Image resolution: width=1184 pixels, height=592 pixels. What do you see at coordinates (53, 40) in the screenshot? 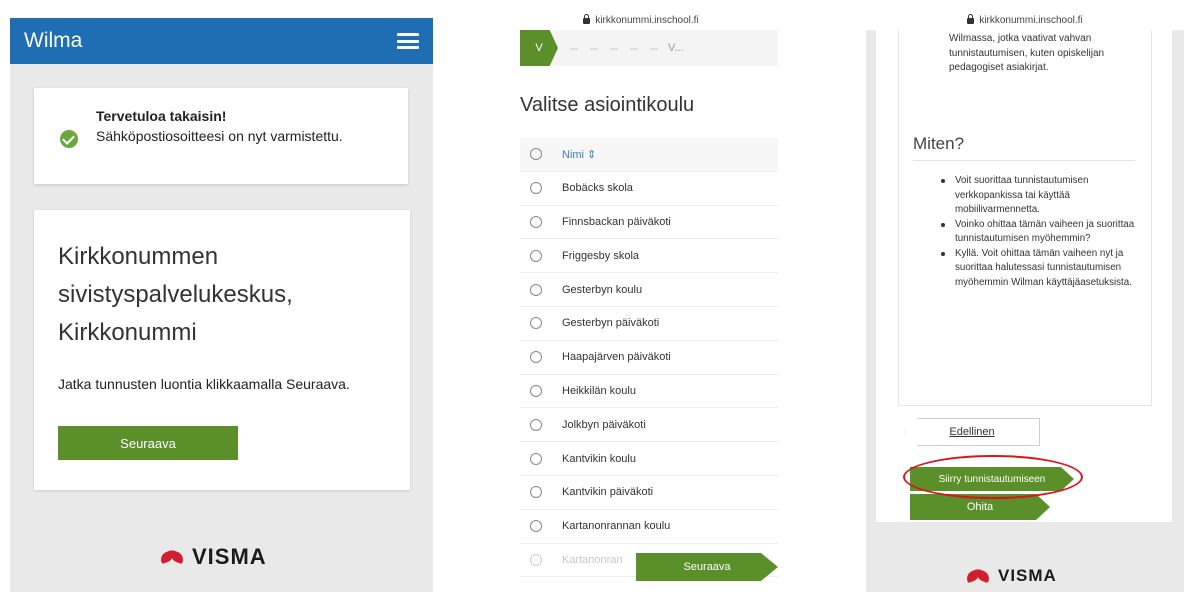
I see `app-title: Wilma` at bounding box center [53, 40].